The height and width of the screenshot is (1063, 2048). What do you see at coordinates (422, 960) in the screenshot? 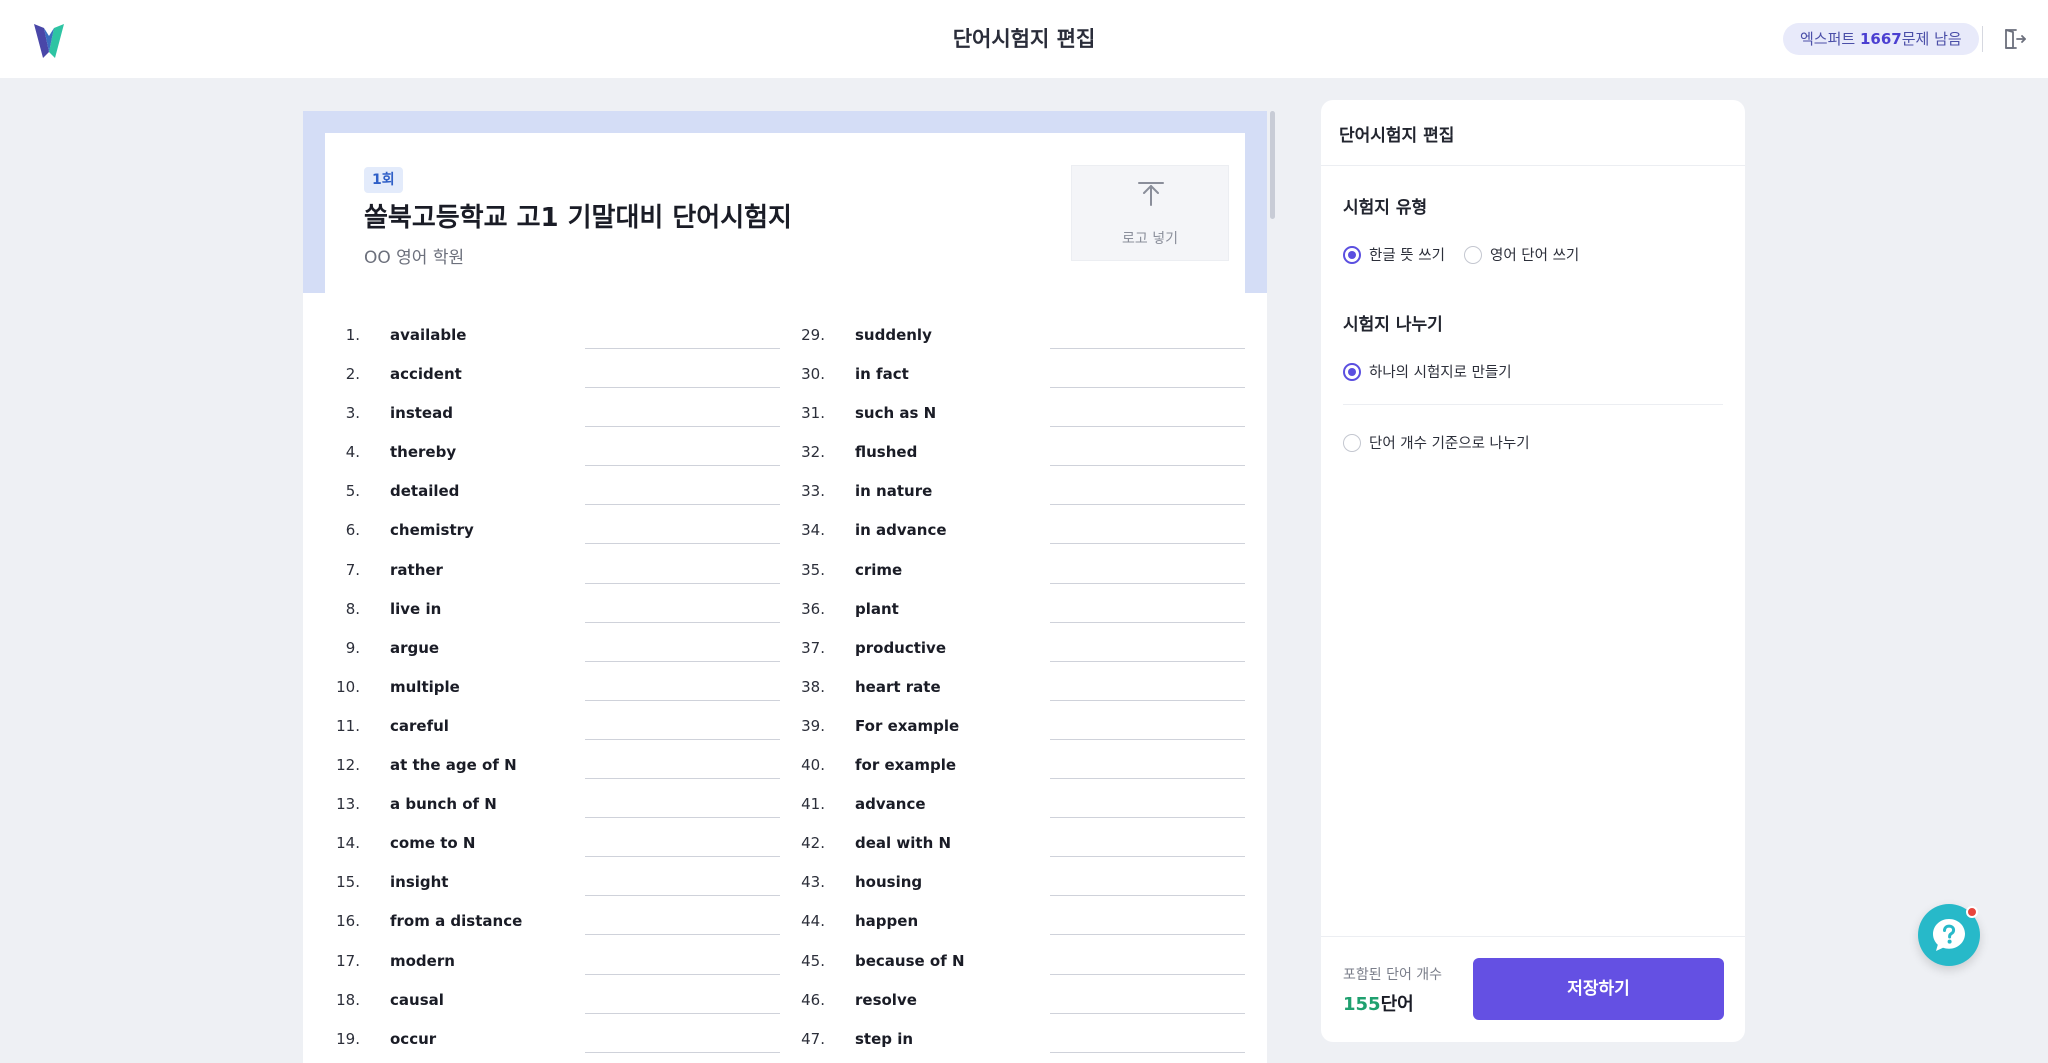
I see `word-text: modern` at bounding box center [422, 960].